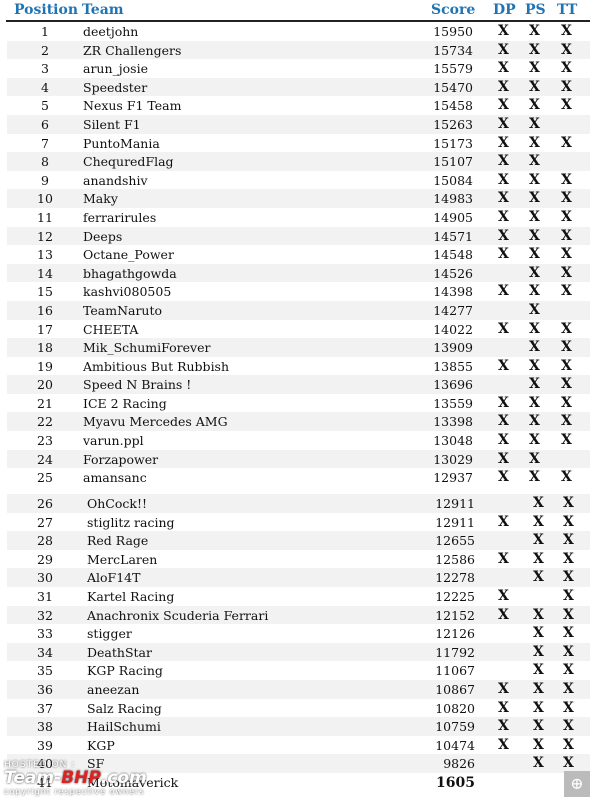  Describe the element at coordinates (131, 596) in the screenshot. I see `team-cell: Kartel Racing` at that location.